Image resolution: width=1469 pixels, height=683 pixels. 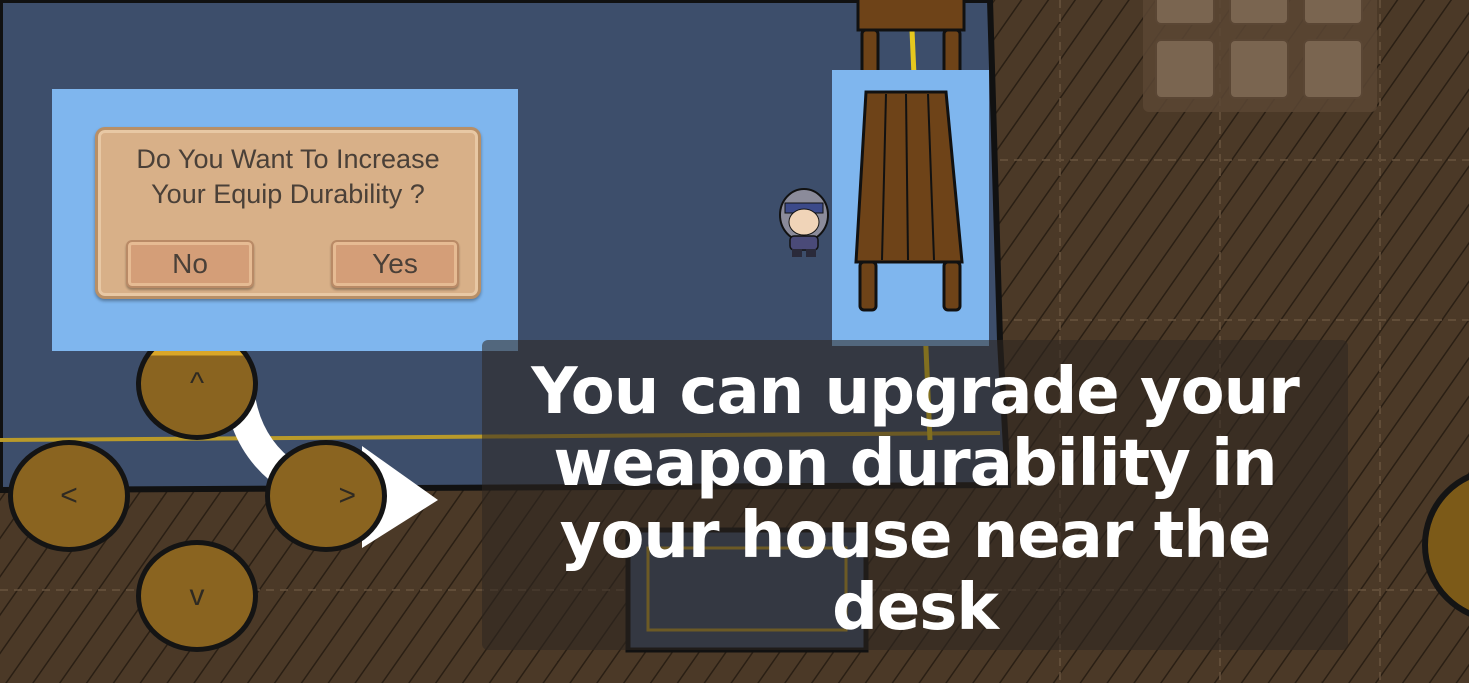 What do you see at coordinates (190, 264) in the screenshot?
I see `no-button: No` at bounding box center [190, 264].